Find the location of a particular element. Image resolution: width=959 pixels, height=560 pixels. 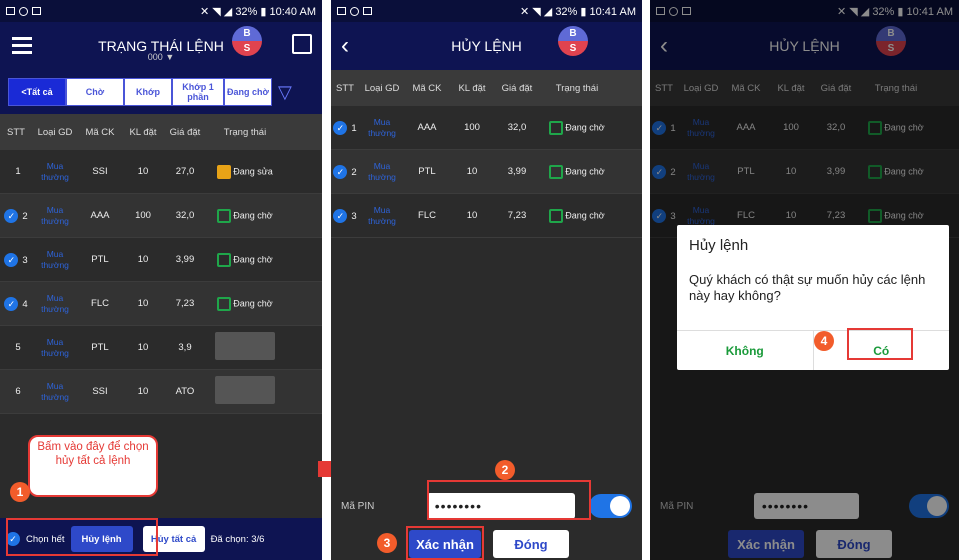

row-code: FLC is located at coordinates (427, 215).